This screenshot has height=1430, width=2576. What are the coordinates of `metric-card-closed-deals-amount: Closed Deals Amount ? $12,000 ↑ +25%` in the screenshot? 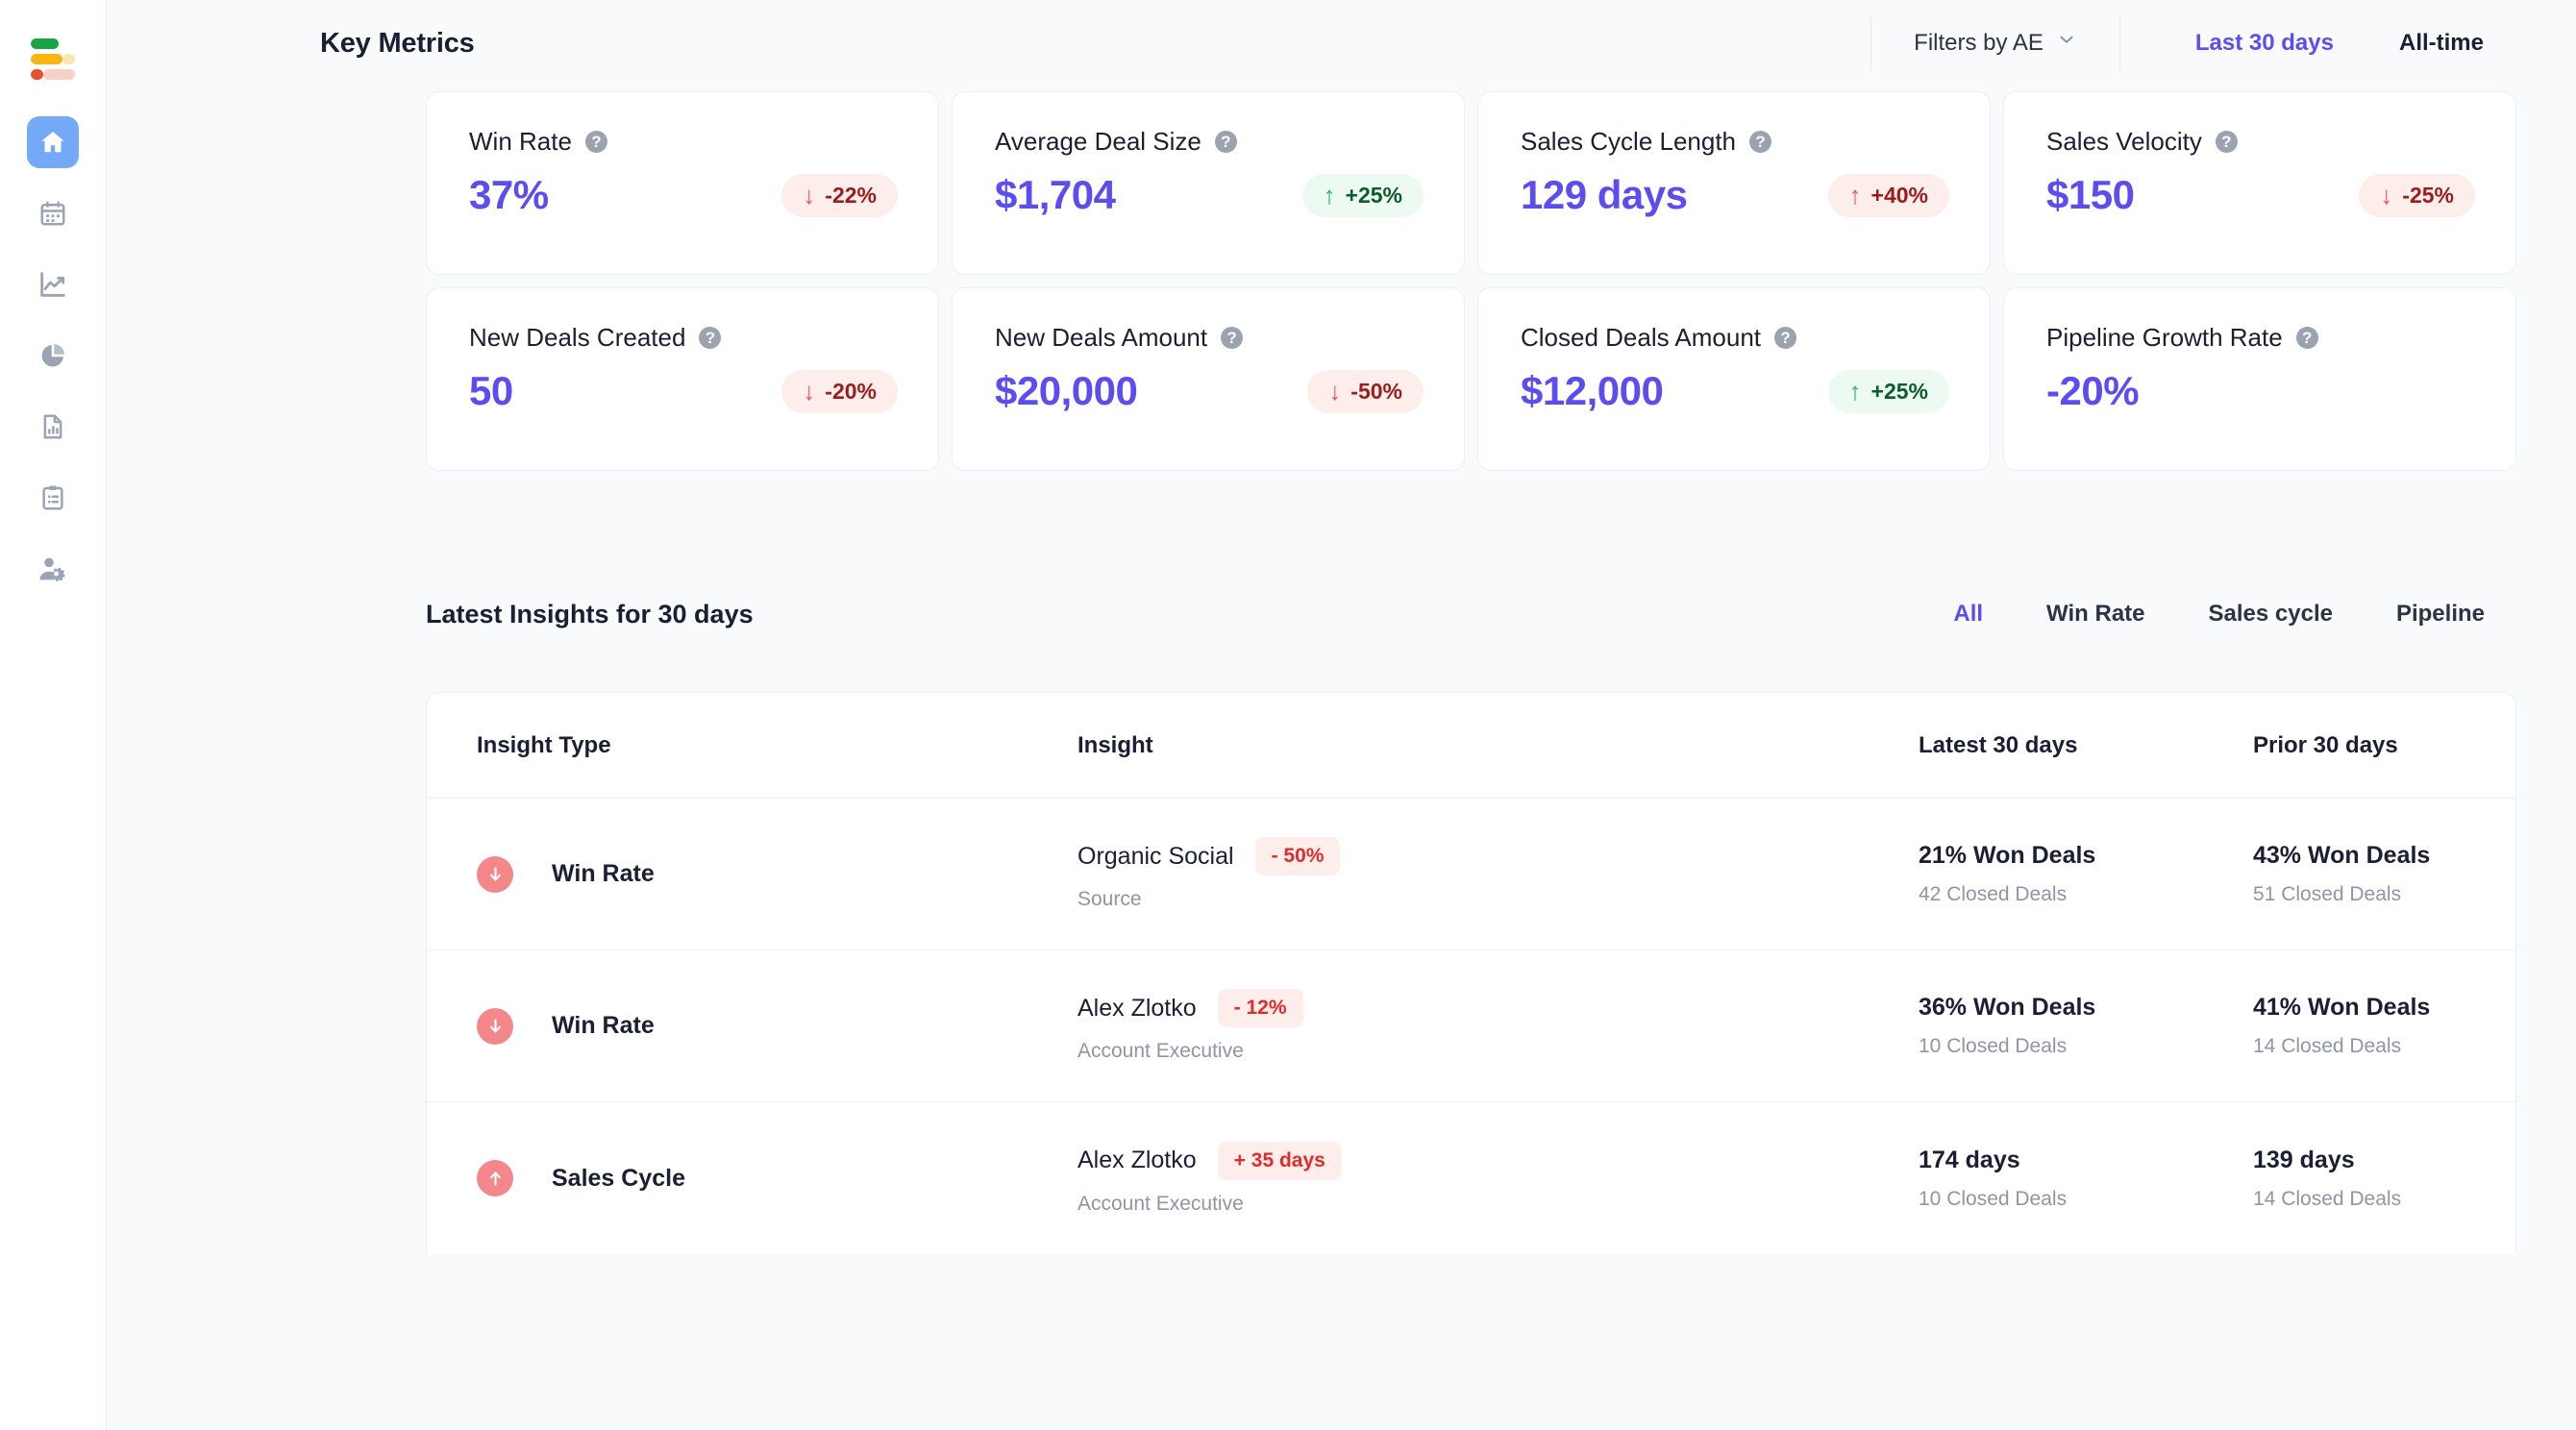 It's located at (1734, 379).